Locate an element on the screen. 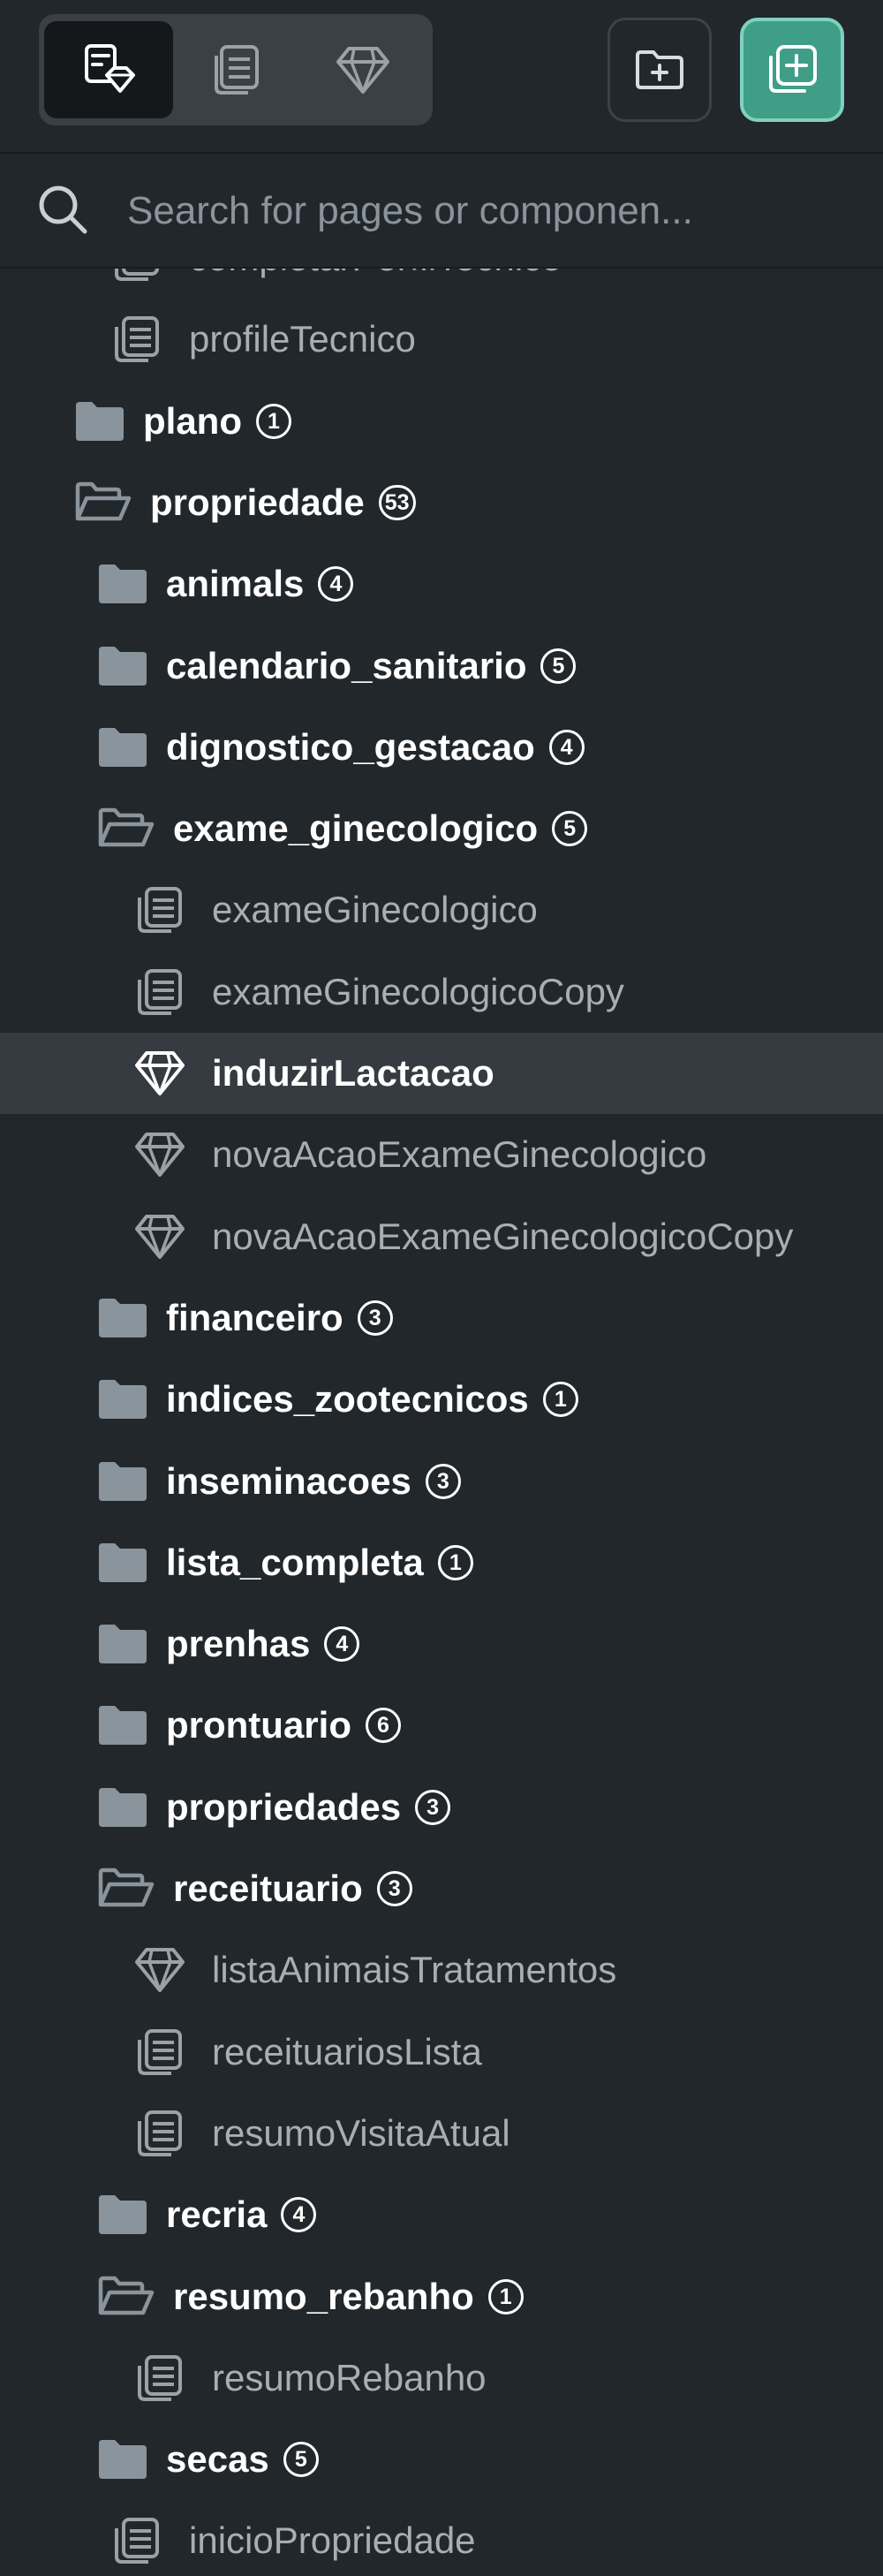 The height and width of the screenshot is (2576, 883). count-badge: 1 is located at coordinates (455, 1562).